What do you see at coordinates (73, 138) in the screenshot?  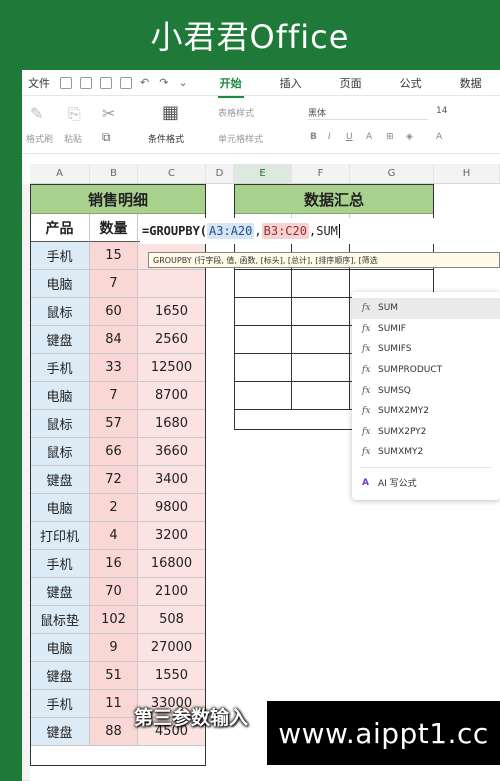 I see `paste-label: 粘贴` at bounding box center [73, 138].